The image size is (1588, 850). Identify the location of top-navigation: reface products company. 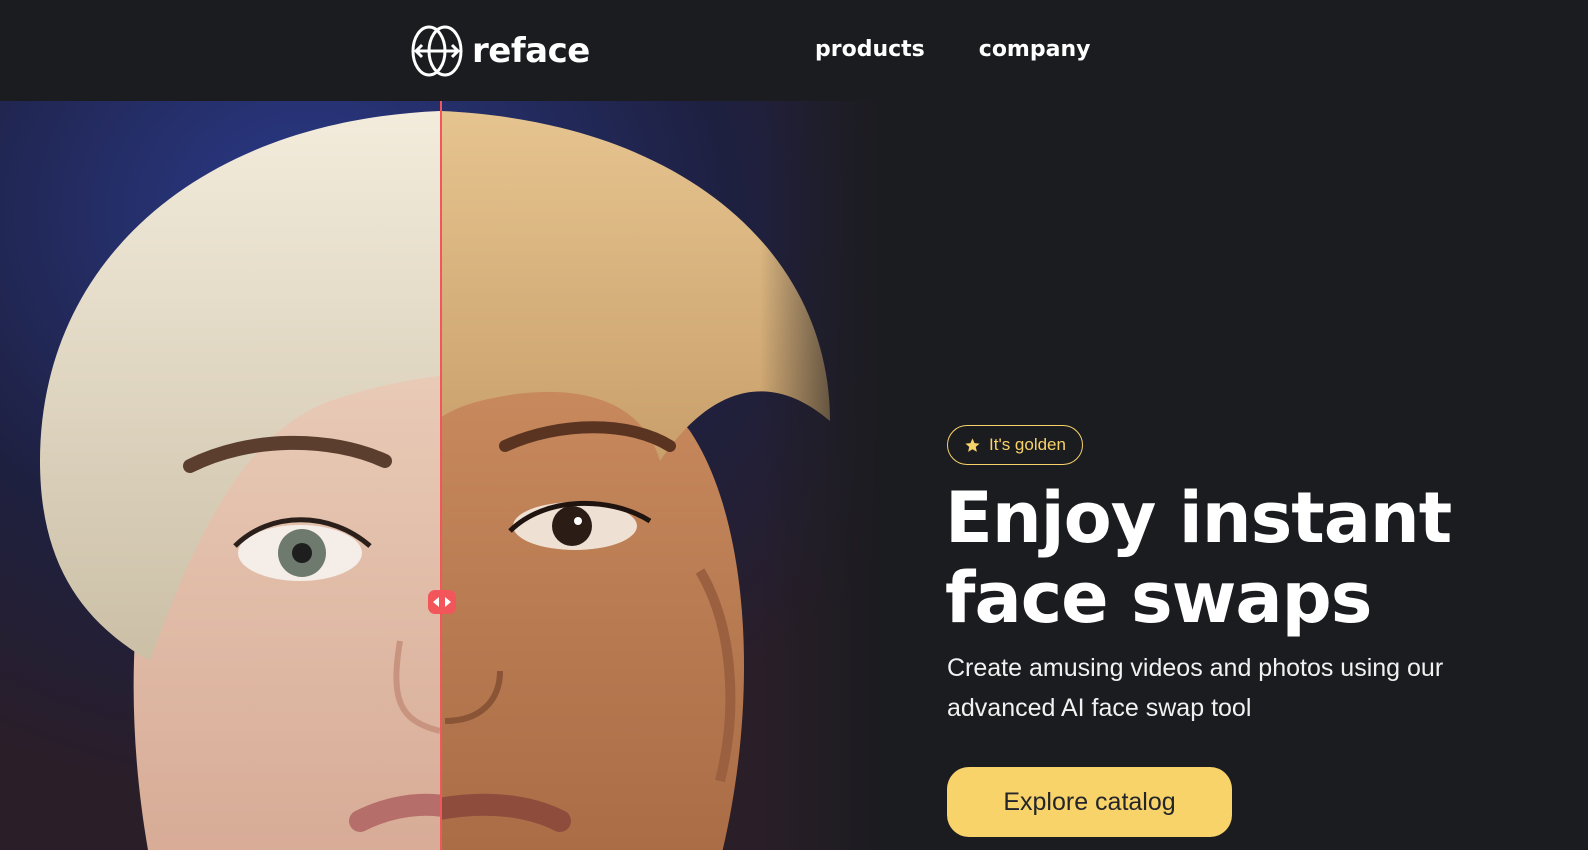
(794, 50).